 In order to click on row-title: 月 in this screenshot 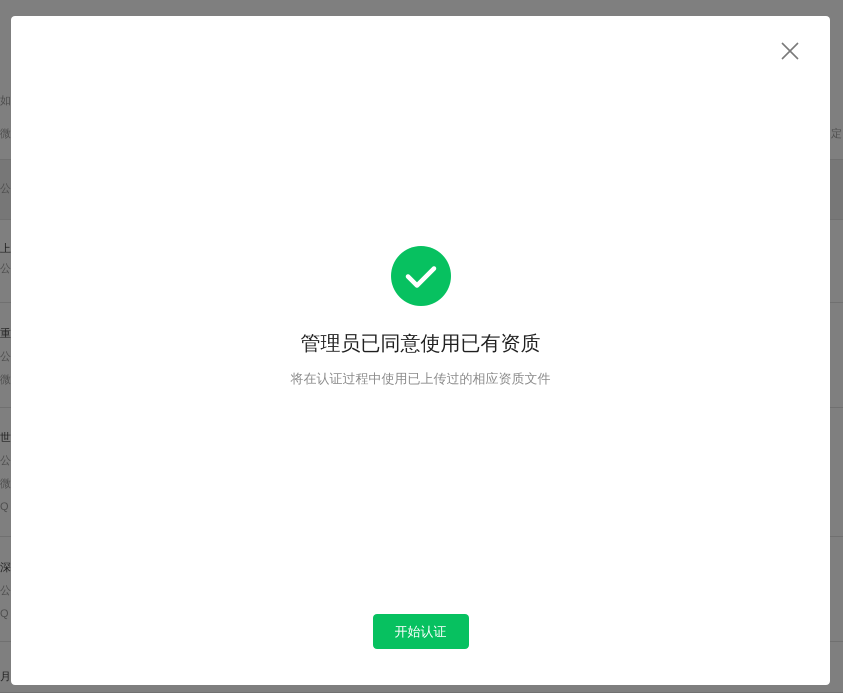, I will do `click(5, 677)`.